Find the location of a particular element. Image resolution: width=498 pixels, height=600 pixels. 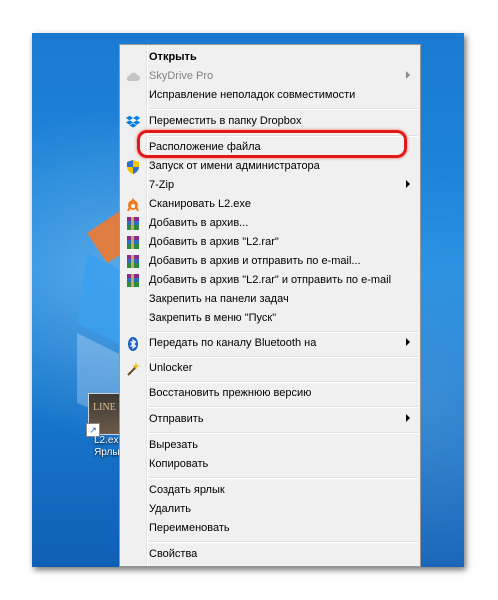

menu-item-copy: Копировать is located at coordinates (270, 464).